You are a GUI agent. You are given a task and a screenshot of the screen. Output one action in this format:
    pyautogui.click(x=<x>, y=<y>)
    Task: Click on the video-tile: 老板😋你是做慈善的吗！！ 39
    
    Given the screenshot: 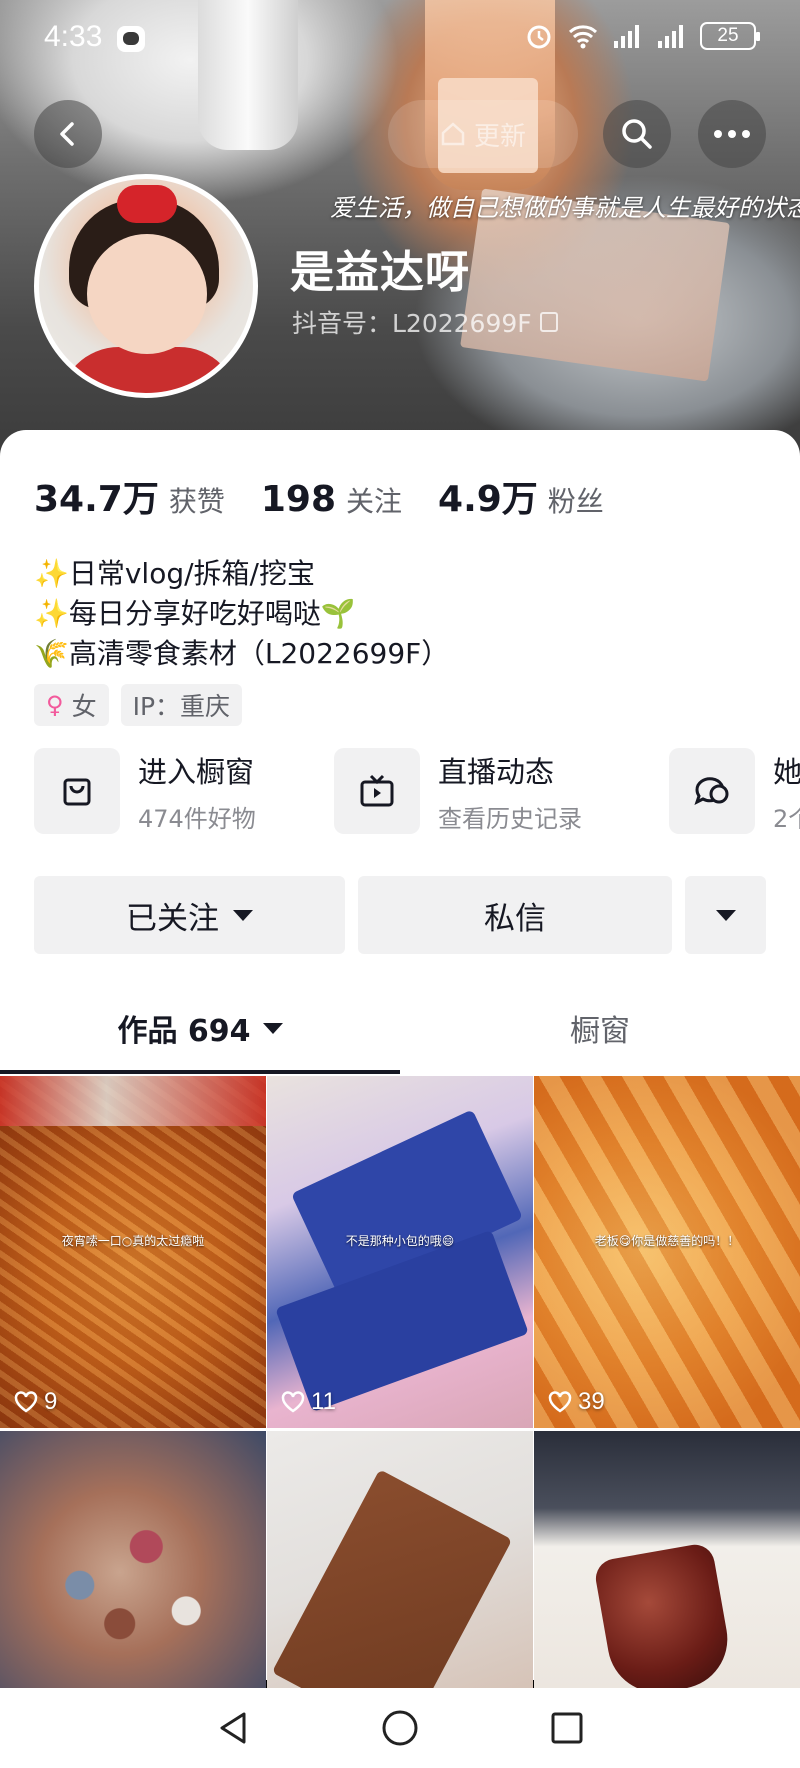 What is the action you would take?
    pyautogui.click(x=667, y=1252)
    